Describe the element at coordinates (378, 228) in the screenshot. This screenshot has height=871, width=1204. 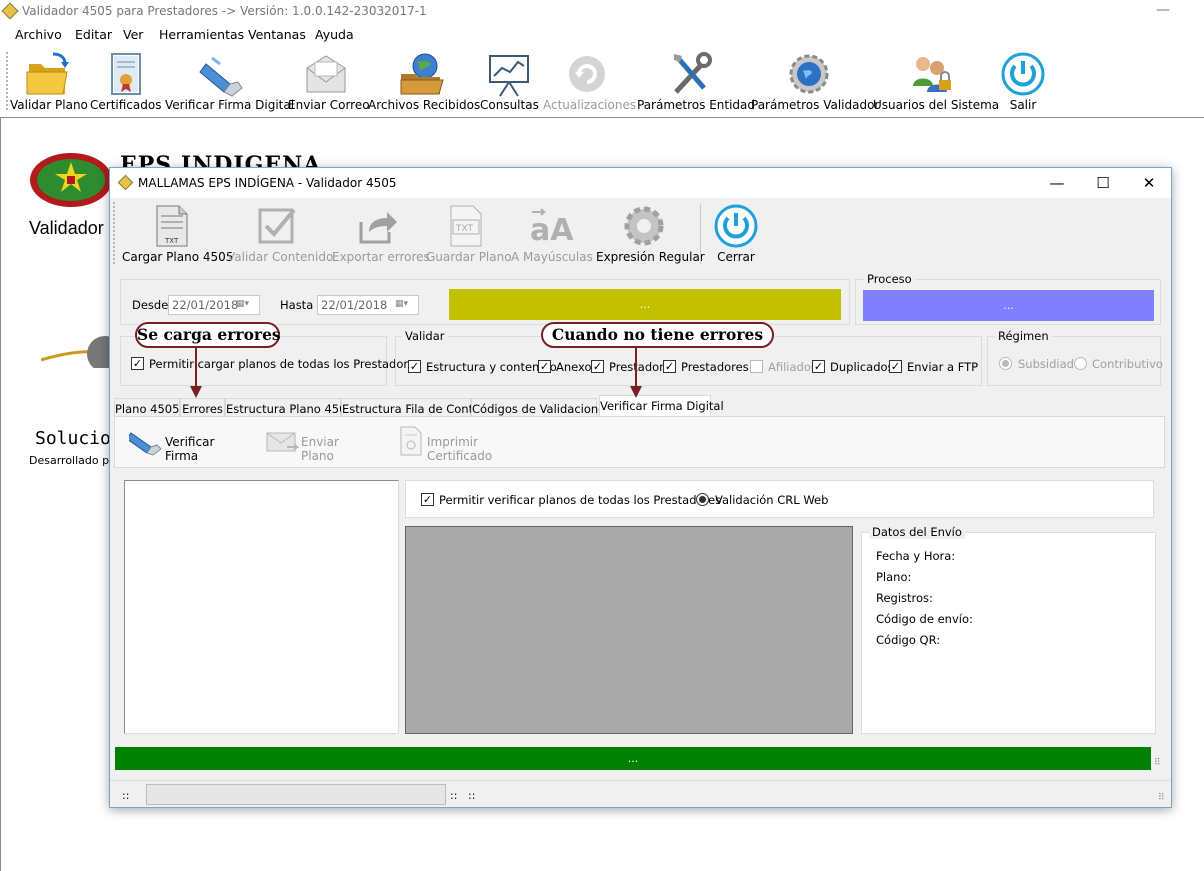
I see `export-icon` at that location.